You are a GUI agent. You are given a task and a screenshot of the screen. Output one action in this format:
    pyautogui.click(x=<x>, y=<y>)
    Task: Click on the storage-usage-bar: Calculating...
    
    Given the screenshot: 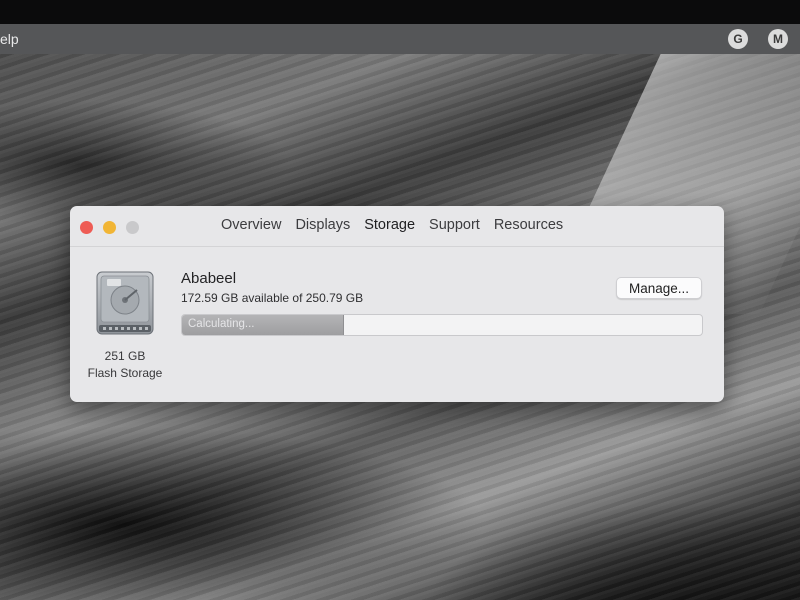 What is the action you would take?
    pyautogui.click(x=442, y=325)
    